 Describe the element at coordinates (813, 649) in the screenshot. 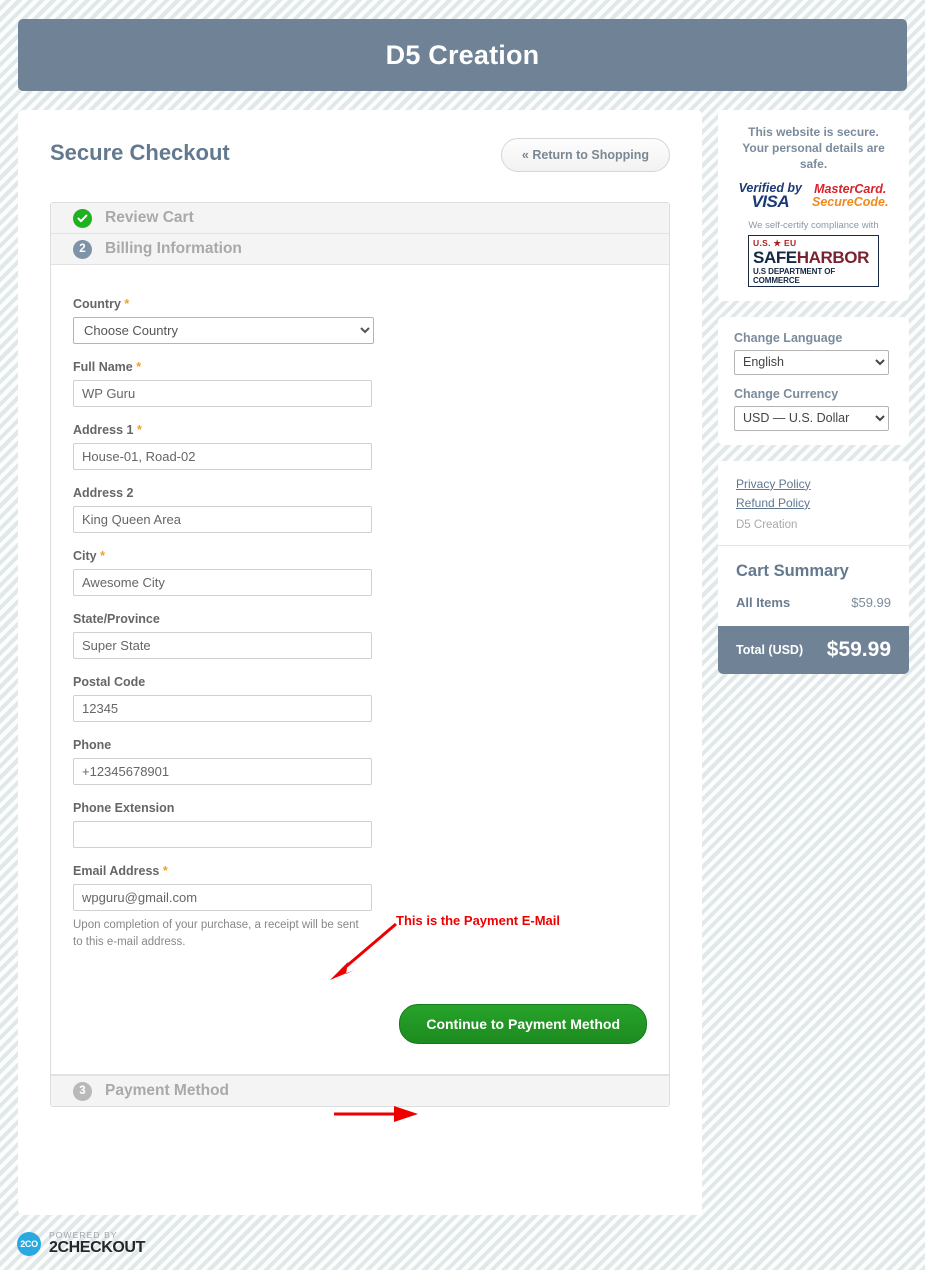

I see `cart-total-bar: Total (USD) $59.99` at that location.